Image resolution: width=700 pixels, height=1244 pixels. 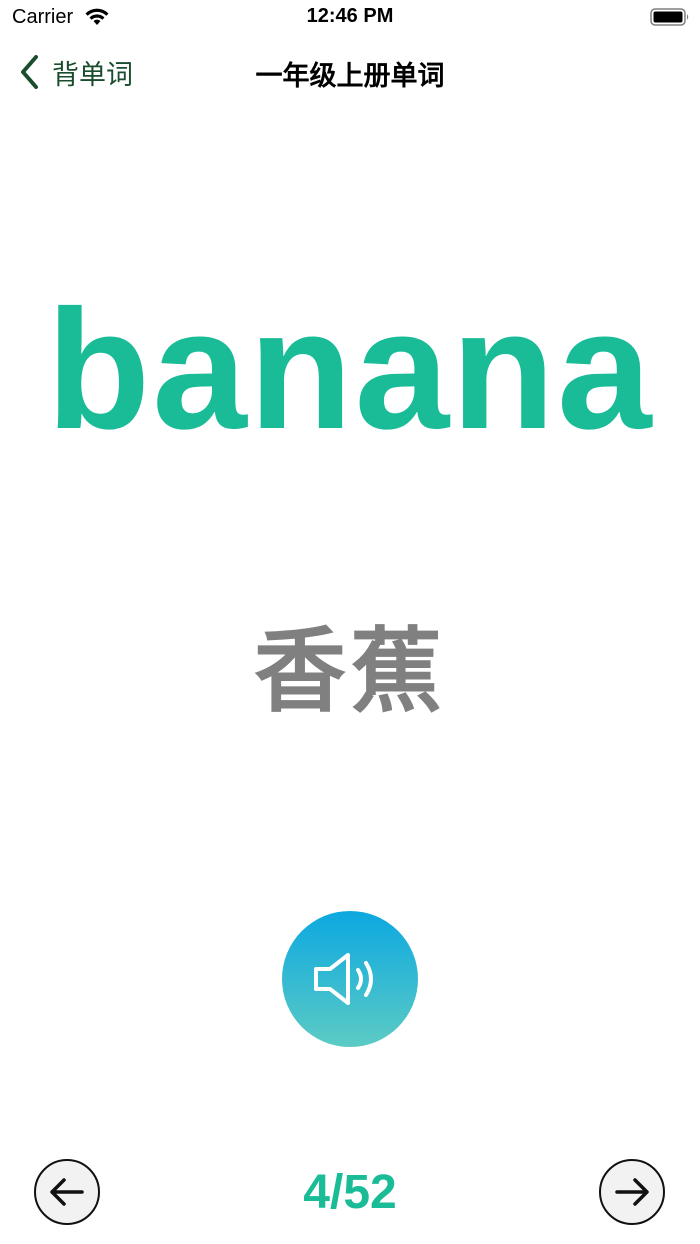 I want to click on back-button: 背单词, so click(x=74, y=72).